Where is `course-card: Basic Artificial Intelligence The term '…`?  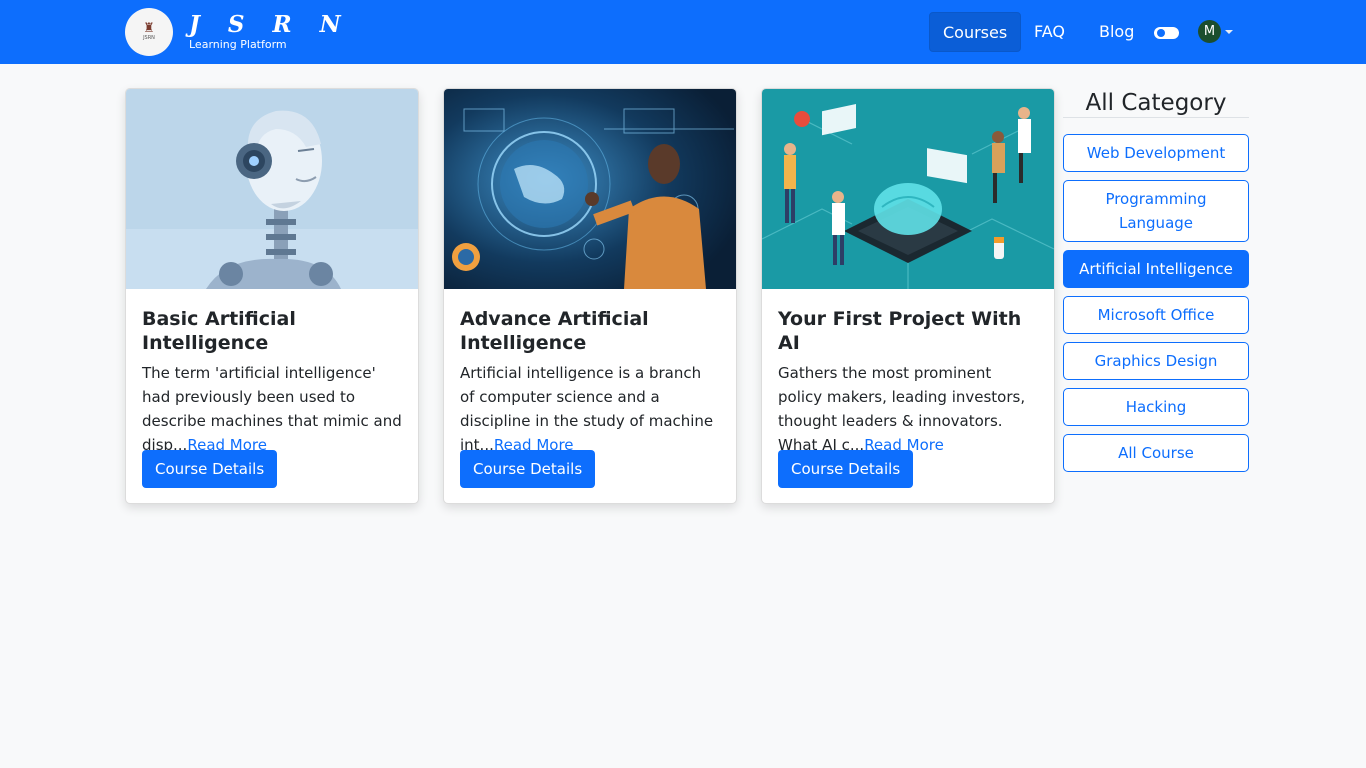
course-card: Basic Artificial Intelligence The term '… is located at coordinates (272, 296).